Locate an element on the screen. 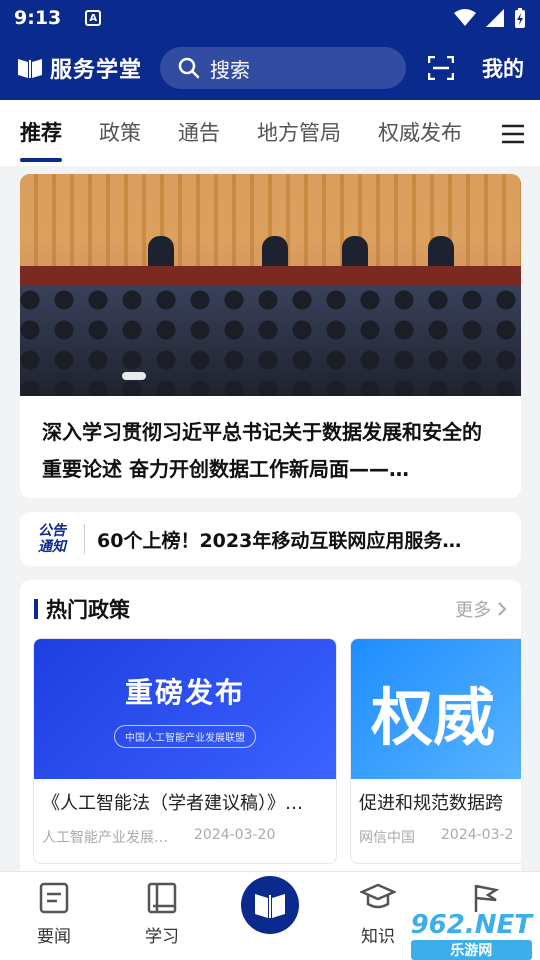  news-icon is located at coordinates (54, 898).